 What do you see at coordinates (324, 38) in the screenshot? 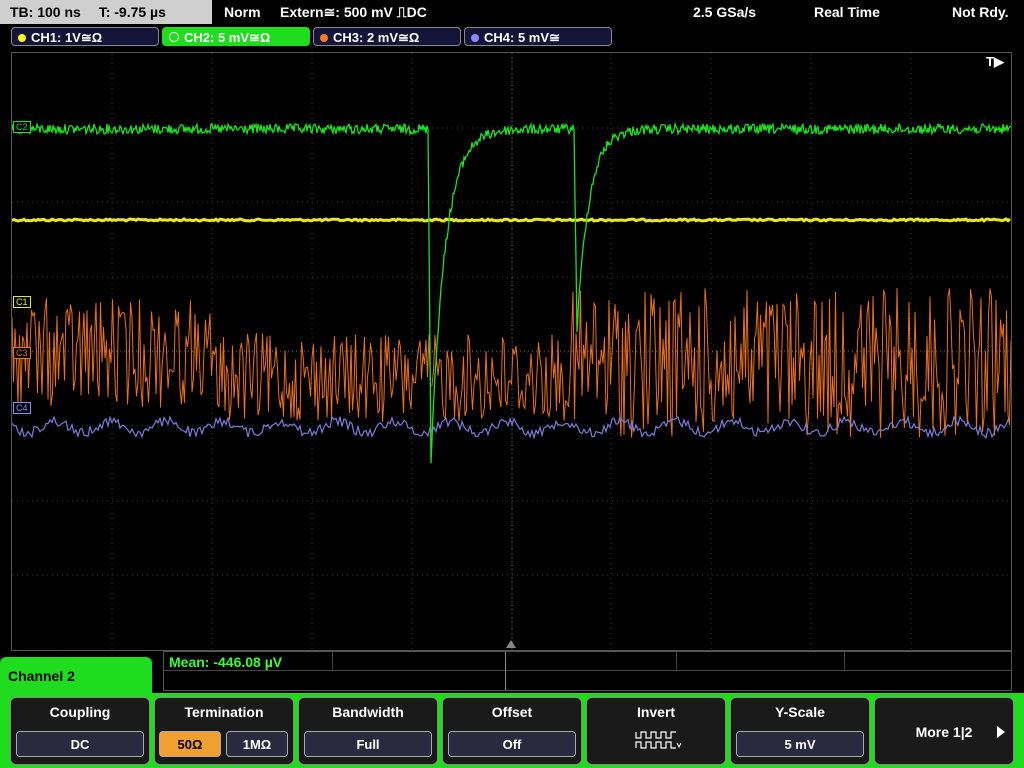
I see `ch3-dot-icon` at bounding box center [324, 38].